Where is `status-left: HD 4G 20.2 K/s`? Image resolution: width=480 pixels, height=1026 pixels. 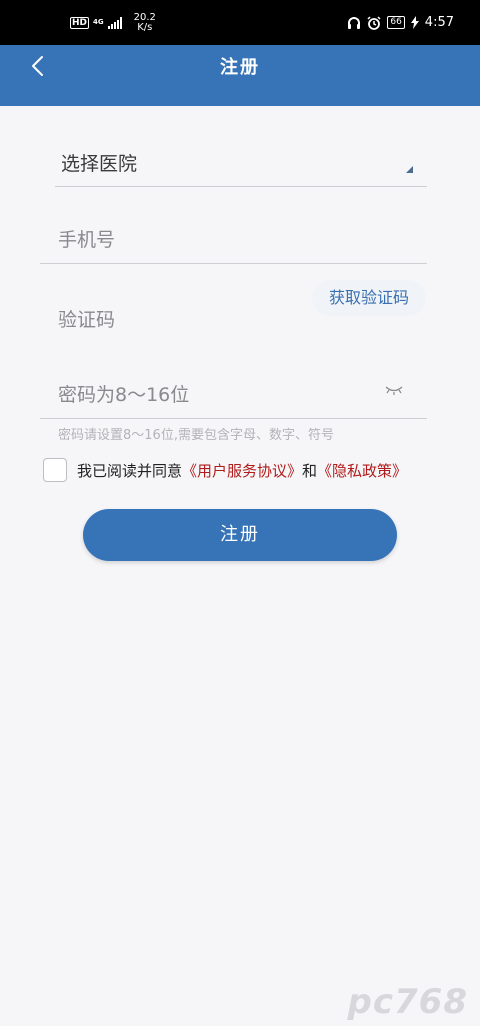 status-left: HD 4G 20.2 K/s is located at coordinates (113, 22).